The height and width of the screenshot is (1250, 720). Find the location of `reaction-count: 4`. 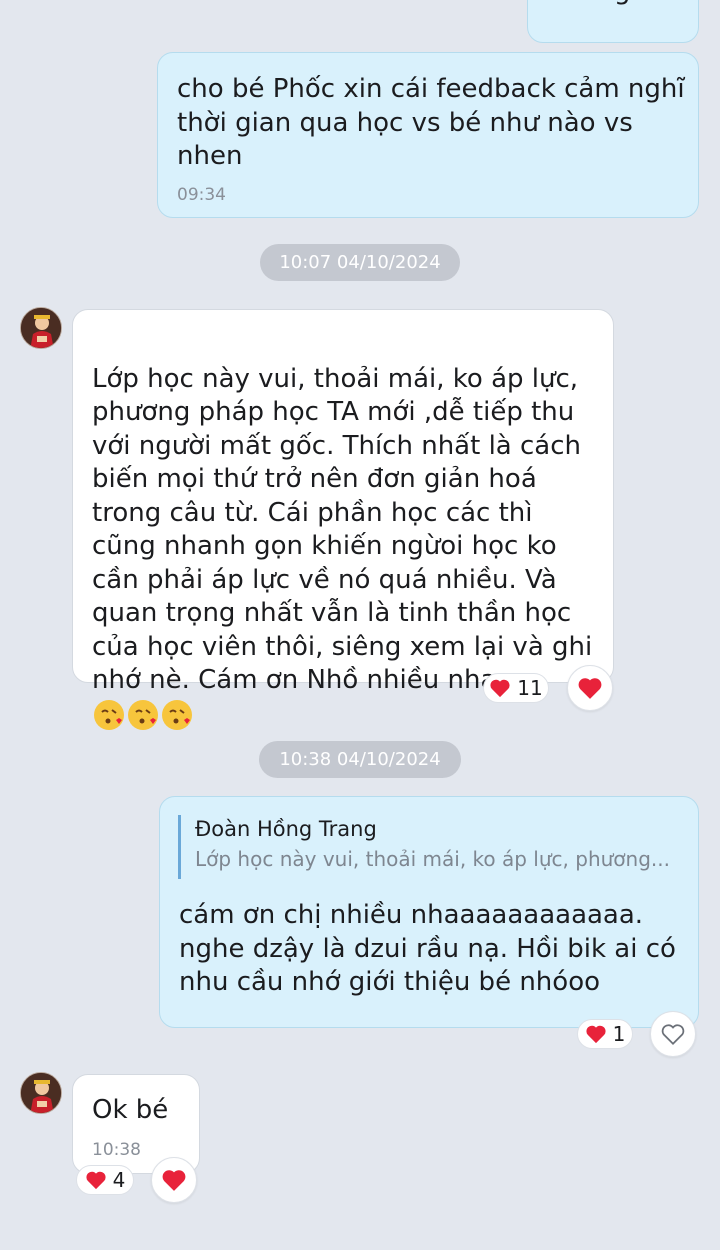

reaction-count: 4 is located at coordinates (119, 1180).